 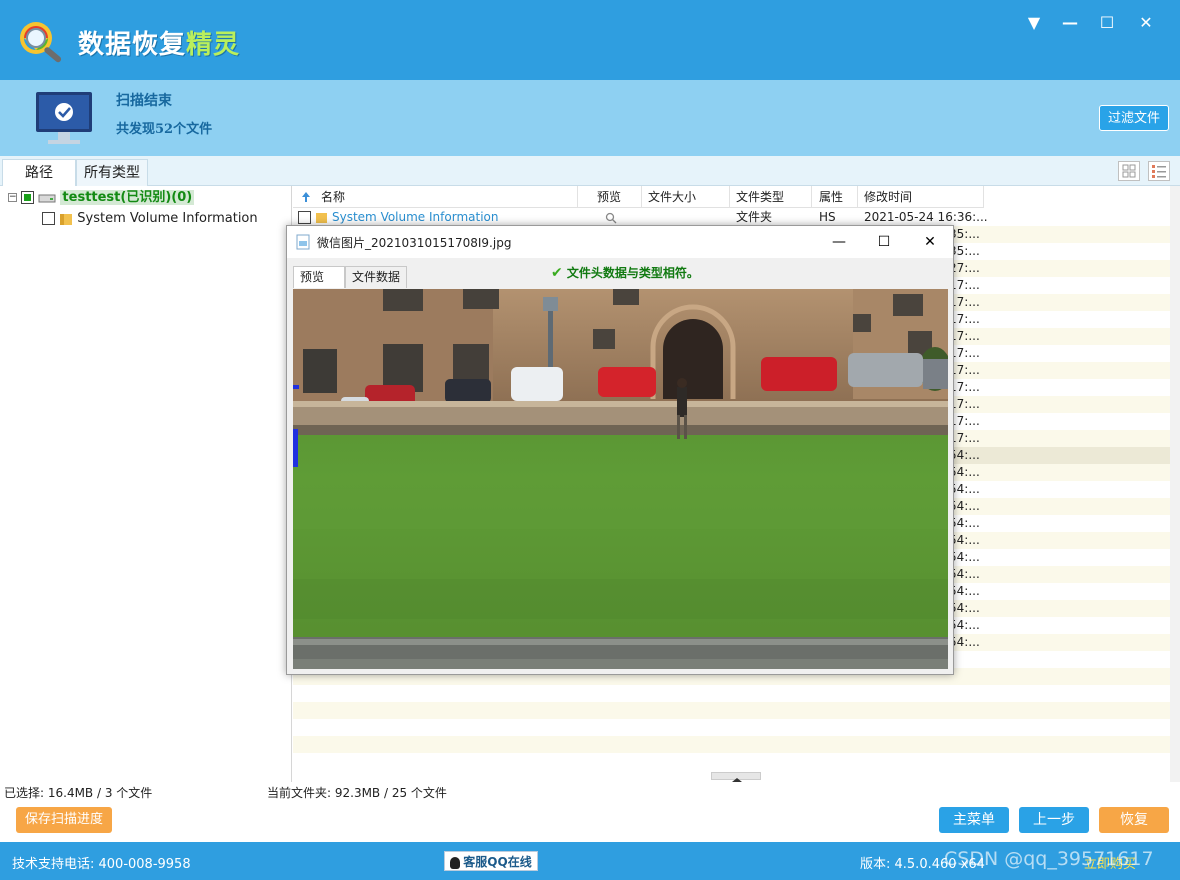 What do you see at coordinates (376, 277) in the screenshot?
I see `dialog-tab-filedata: 文件数据` at bounding box center [376, 277].